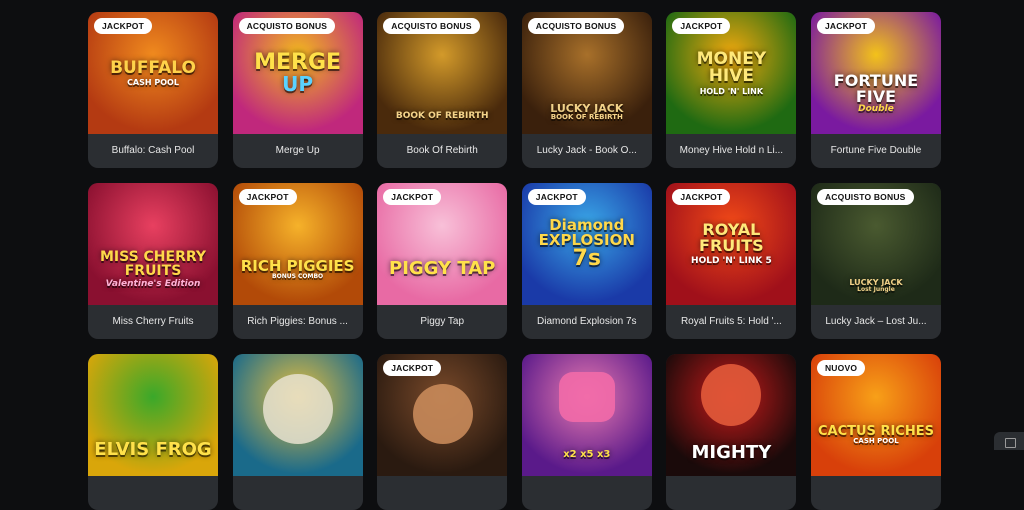 This screenshot has height=510, width=1024. What do you see at coordinates (875, 244) in the screenshot?
I see `game-thumbnail: ACQUISTO BONUS LUCKY JACK Lost Jungle` at bounding box center [875, 244].